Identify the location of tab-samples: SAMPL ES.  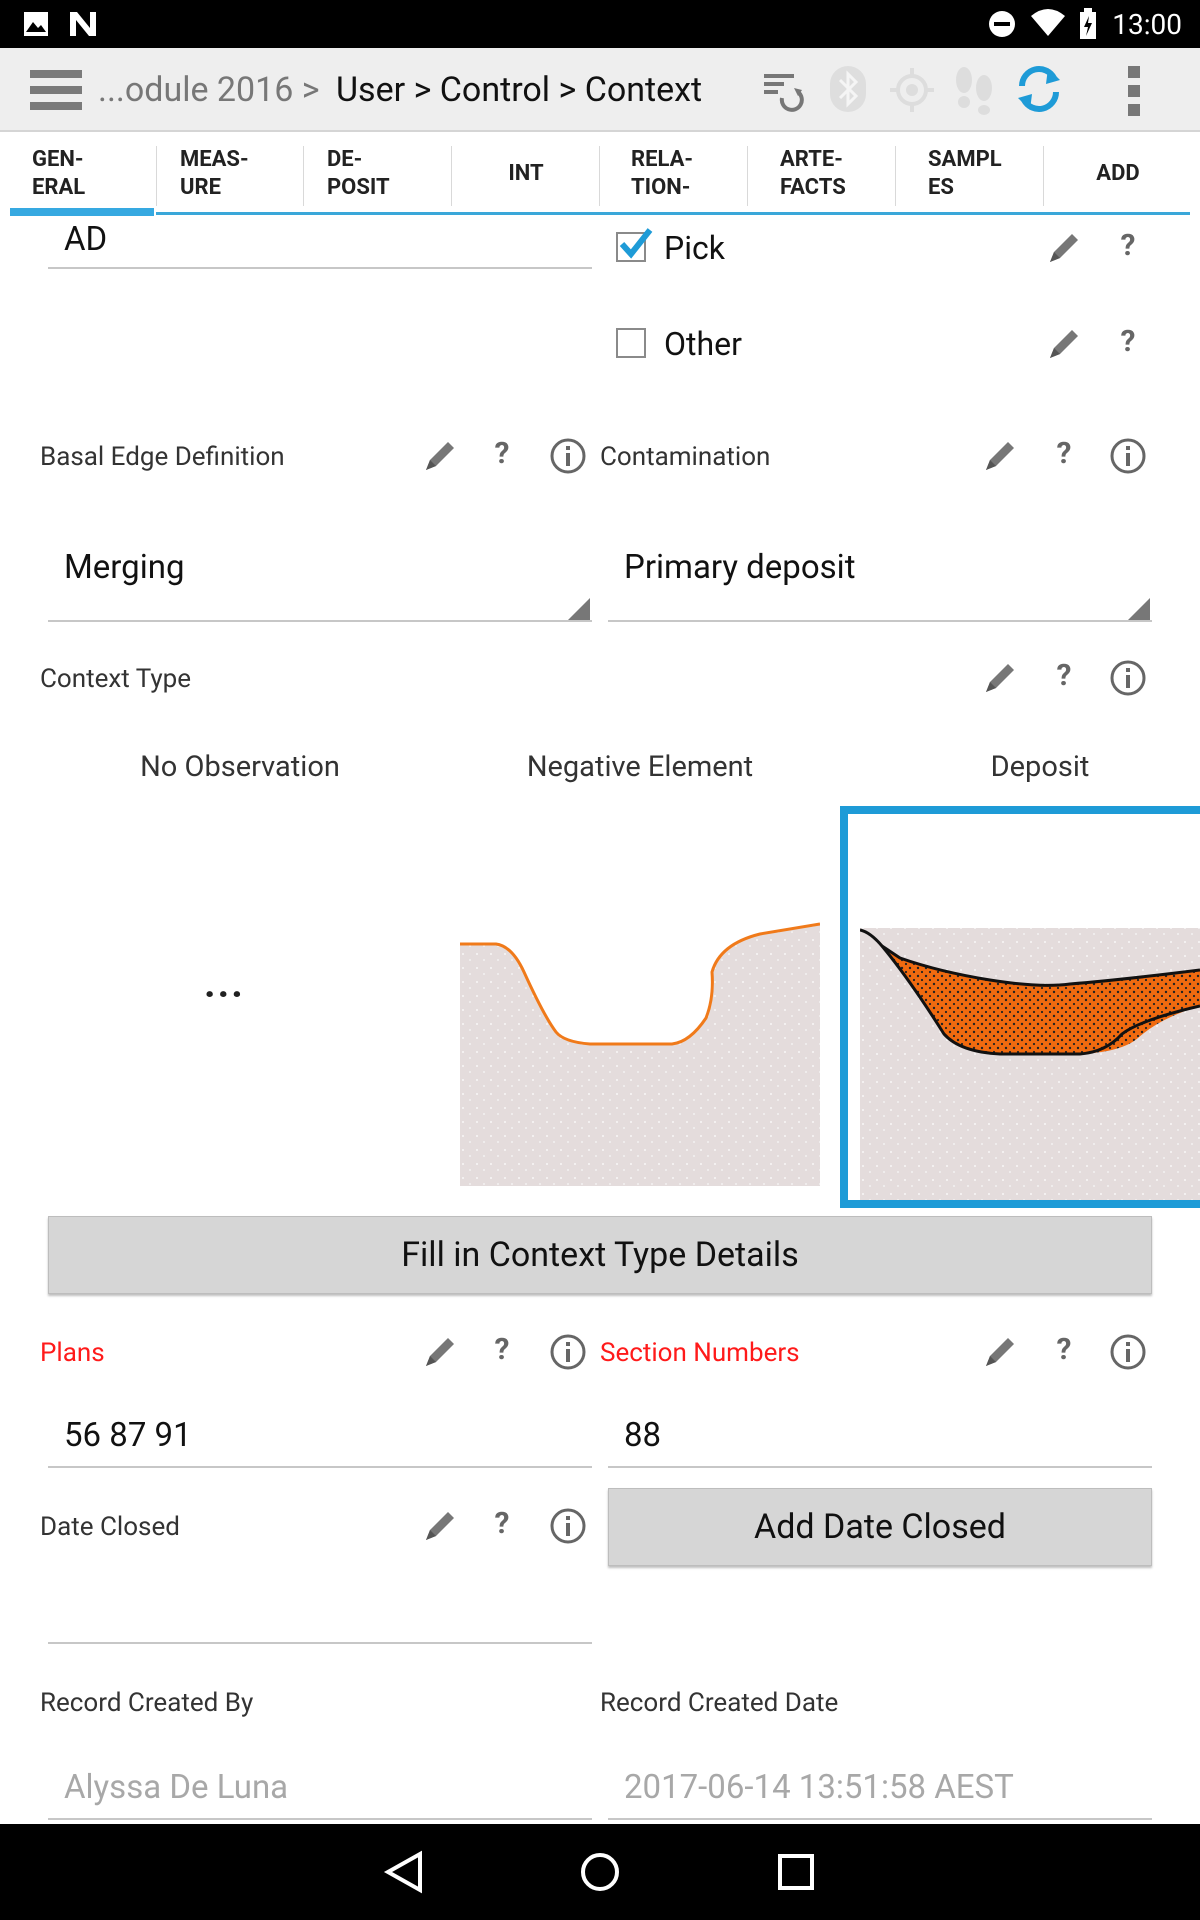
(980, 174).